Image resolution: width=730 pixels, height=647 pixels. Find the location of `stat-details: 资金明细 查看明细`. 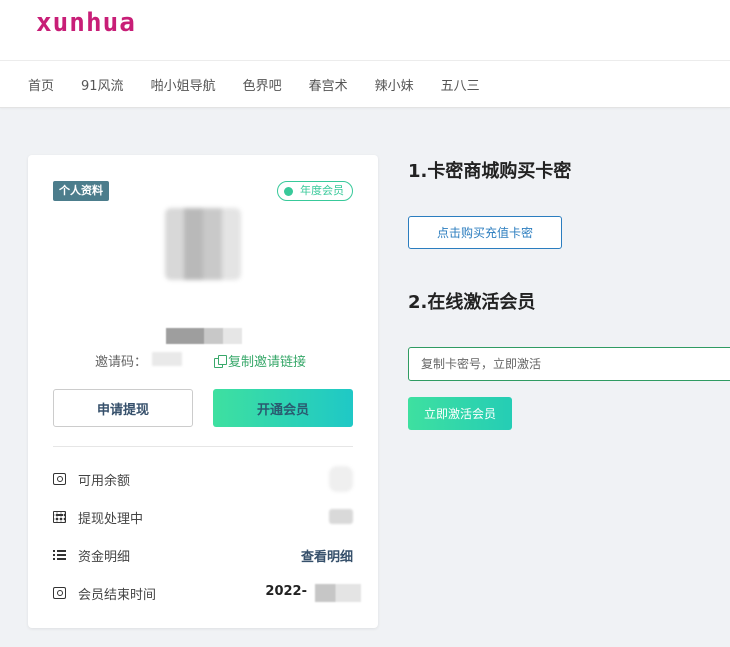

stat-details: 资金明细 查看明细 is located at coordinates (203, 556).